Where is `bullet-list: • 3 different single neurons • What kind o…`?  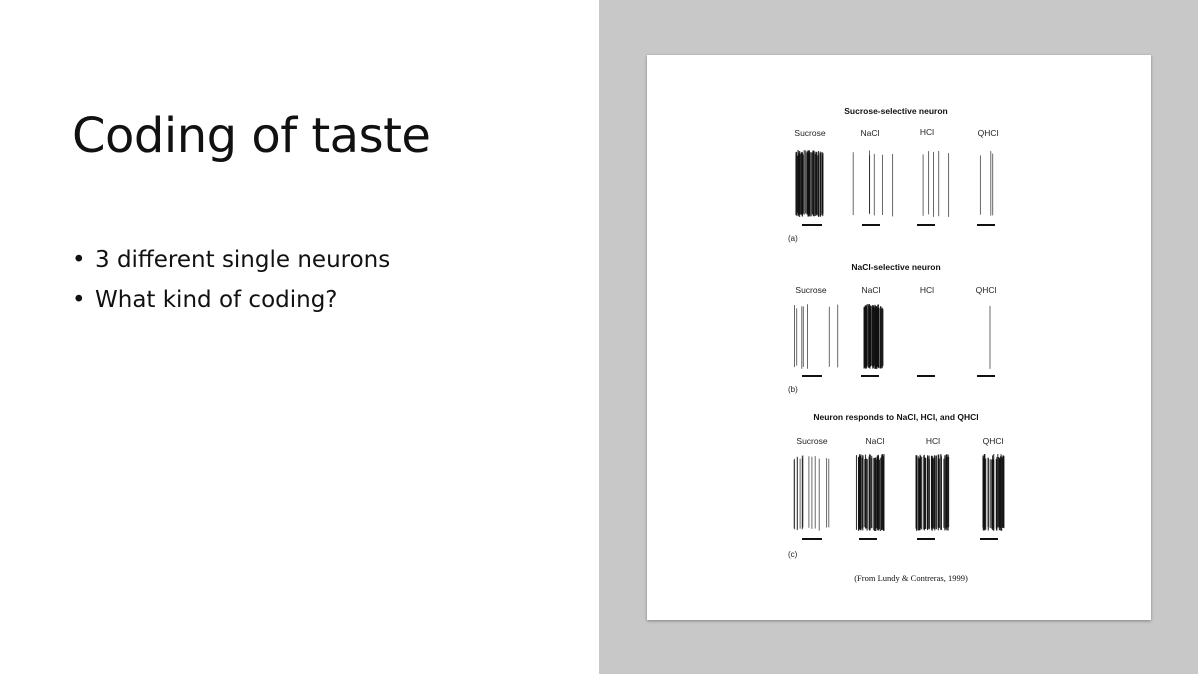 bullet-list: • 3 different single neurons • What kind o… is located at coordinates (231, 280).